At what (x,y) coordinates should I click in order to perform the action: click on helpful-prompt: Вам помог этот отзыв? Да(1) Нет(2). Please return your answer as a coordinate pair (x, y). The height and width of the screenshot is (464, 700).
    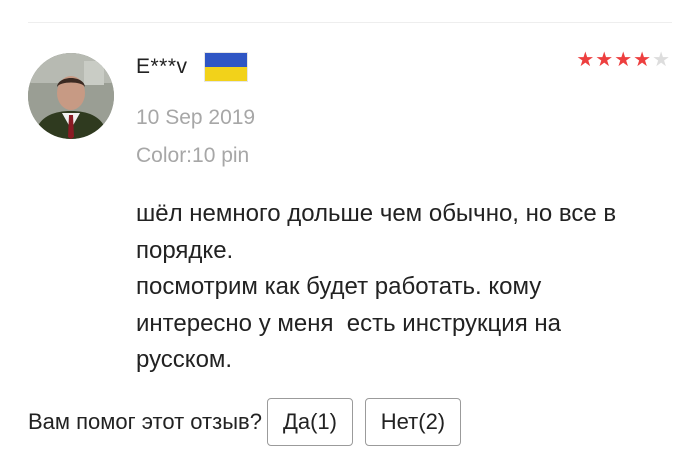
    Looking at the image, I should click on (244, 422).